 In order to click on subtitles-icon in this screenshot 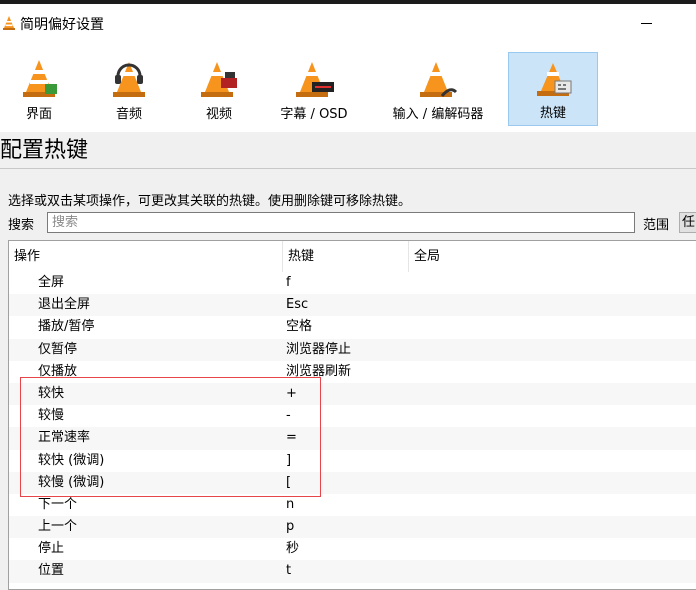, I will do `click(315, 79)`.